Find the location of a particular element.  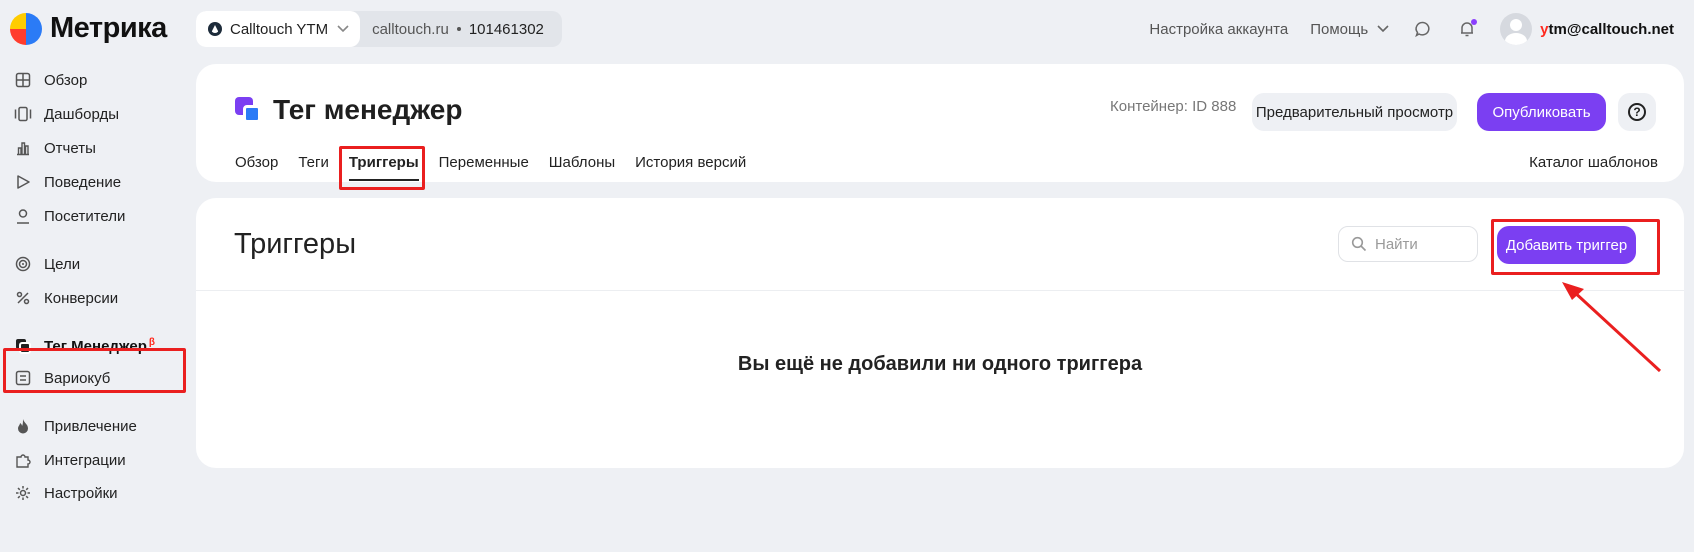

help-menu: Помощь is located at coordinates (1350, 29).